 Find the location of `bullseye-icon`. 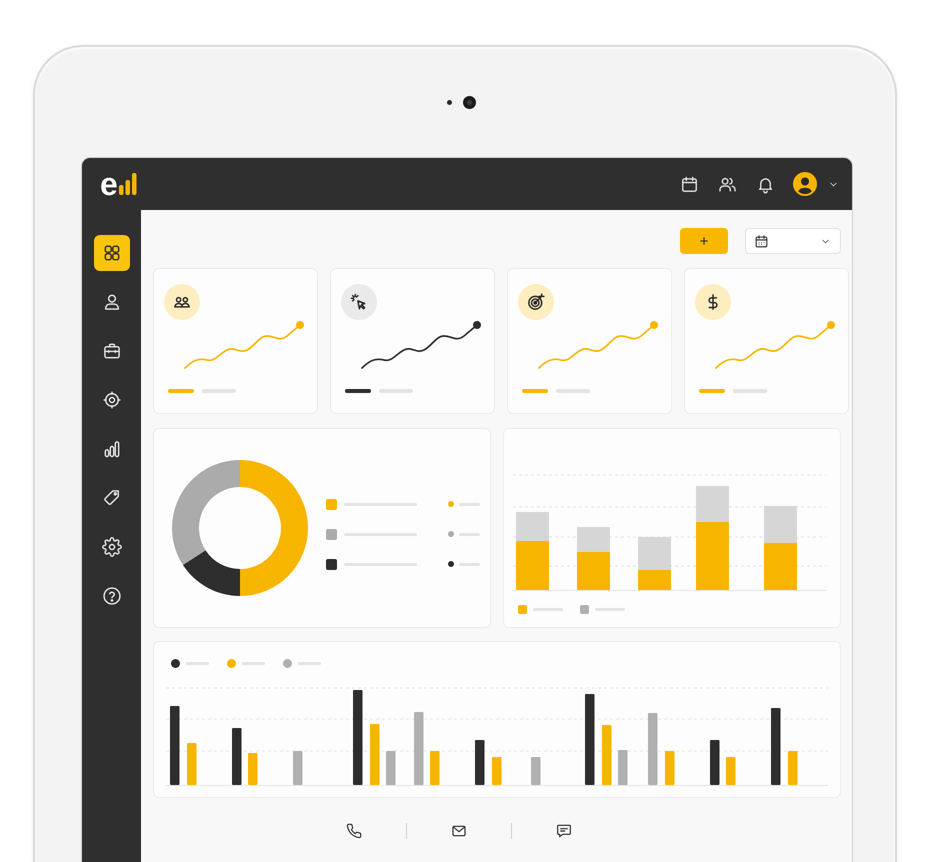

bullseye-icon is located at coordinates (536, 302).